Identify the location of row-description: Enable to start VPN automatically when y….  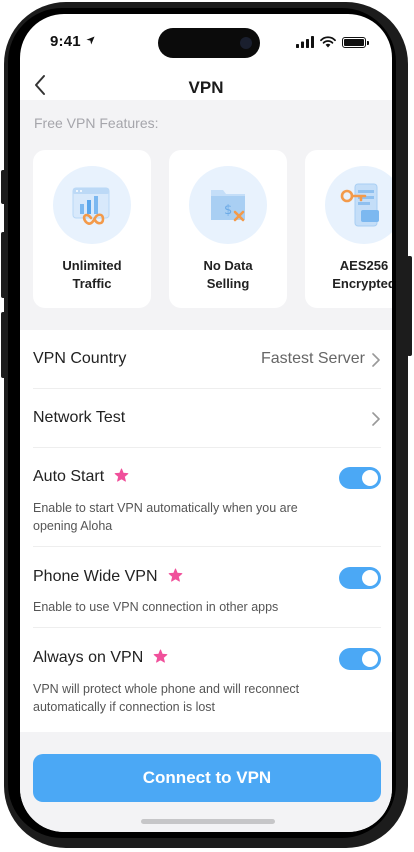
(165, 517).